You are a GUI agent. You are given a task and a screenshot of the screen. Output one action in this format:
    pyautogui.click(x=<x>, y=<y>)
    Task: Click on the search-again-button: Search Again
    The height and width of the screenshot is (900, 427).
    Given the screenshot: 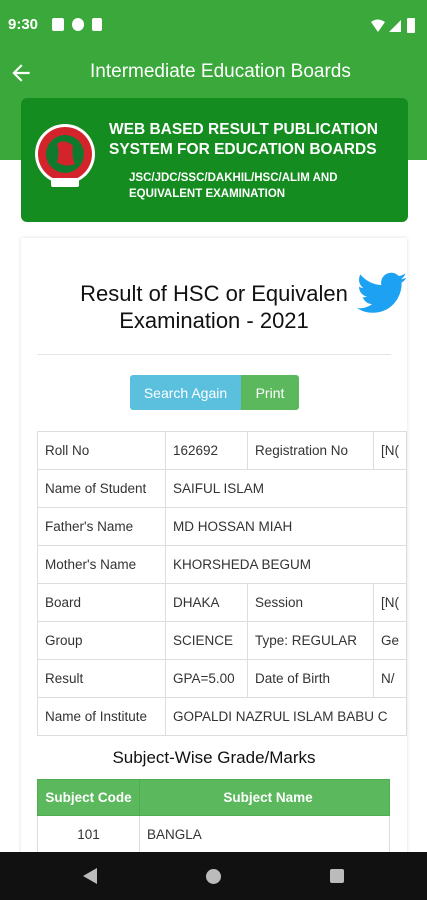 What is the action you would take?
    pyautogui.click(x=185, y=392)
    